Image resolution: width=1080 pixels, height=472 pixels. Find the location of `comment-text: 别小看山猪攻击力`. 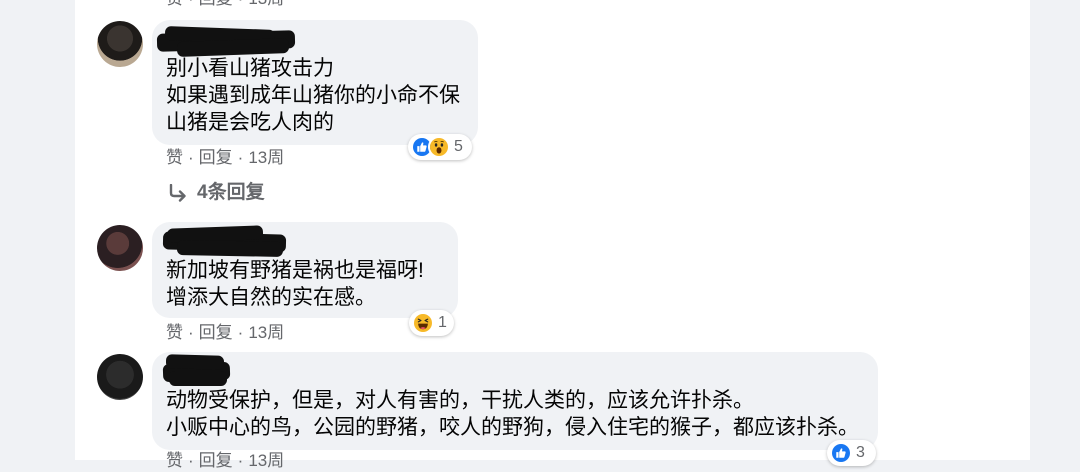

comment-text: 别小看山猪攻击力 is located at coordinates (250, 68).